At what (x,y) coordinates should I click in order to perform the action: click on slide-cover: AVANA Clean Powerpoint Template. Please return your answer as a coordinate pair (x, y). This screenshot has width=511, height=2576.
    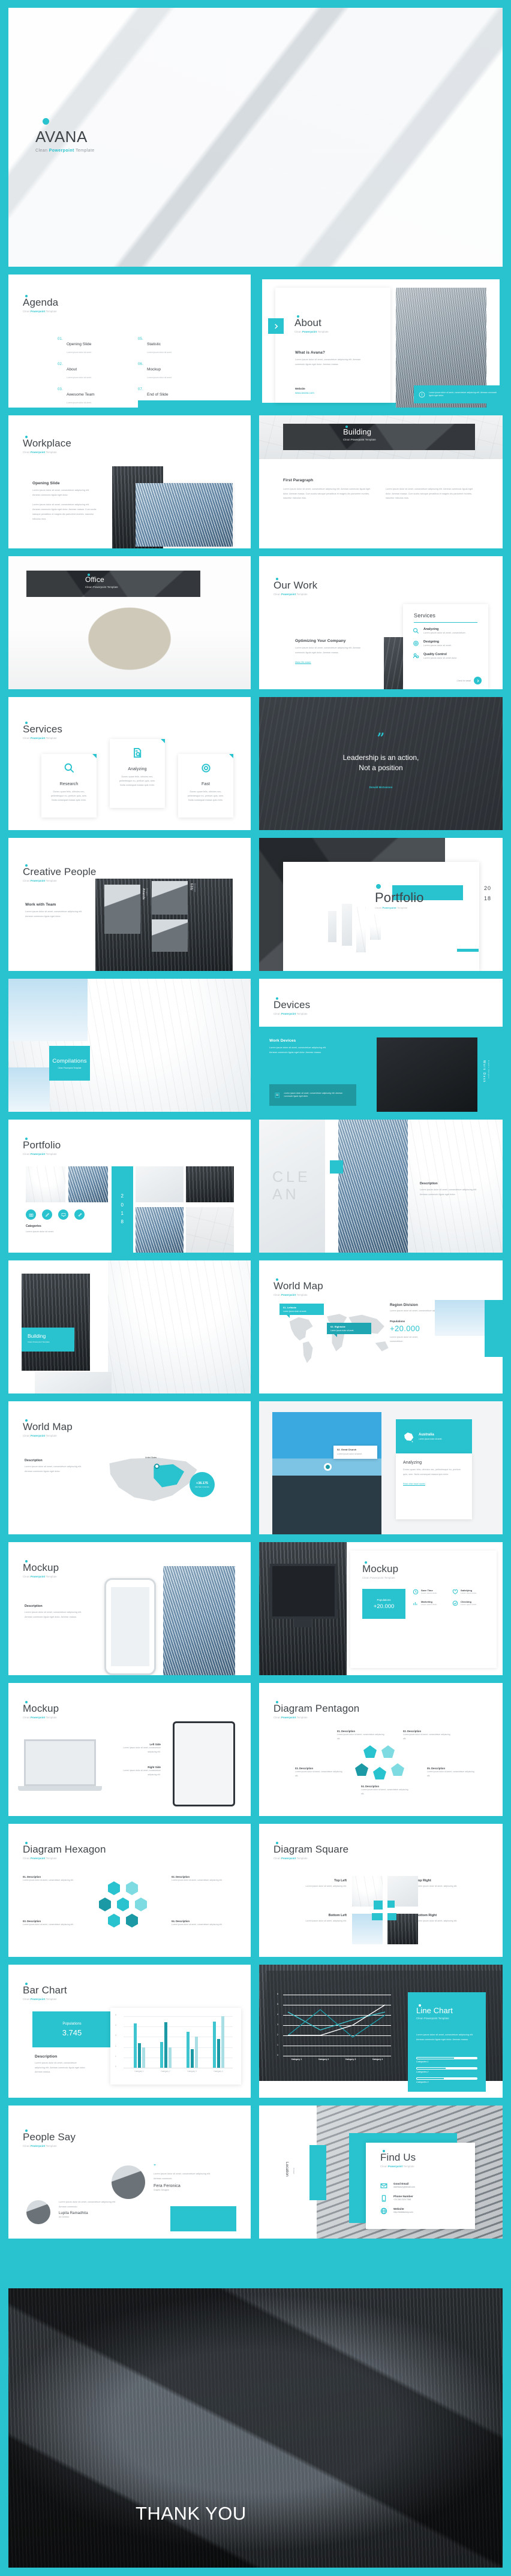
    Looking at the image, I should click on (256, 137).